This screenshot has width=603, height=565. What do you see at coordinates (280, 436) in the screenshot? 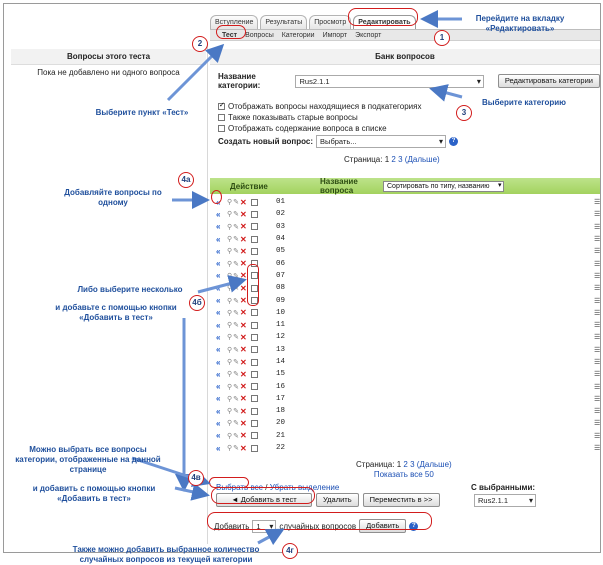
I see `question-name: 21` at bounding box center [280, 436].